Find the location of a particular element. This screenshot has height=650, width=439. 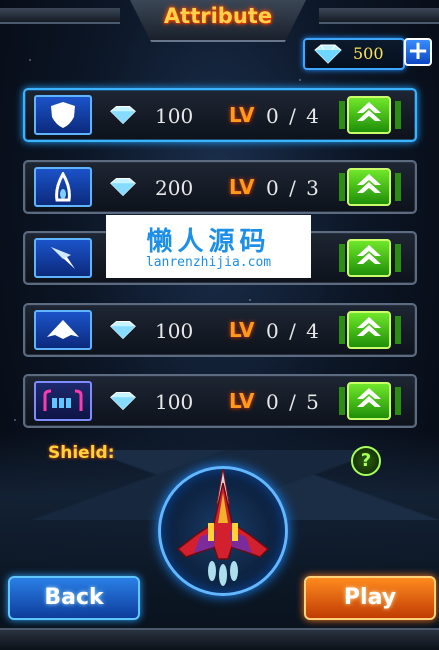

play-button-label: Play is located at coordinates (370, 597).